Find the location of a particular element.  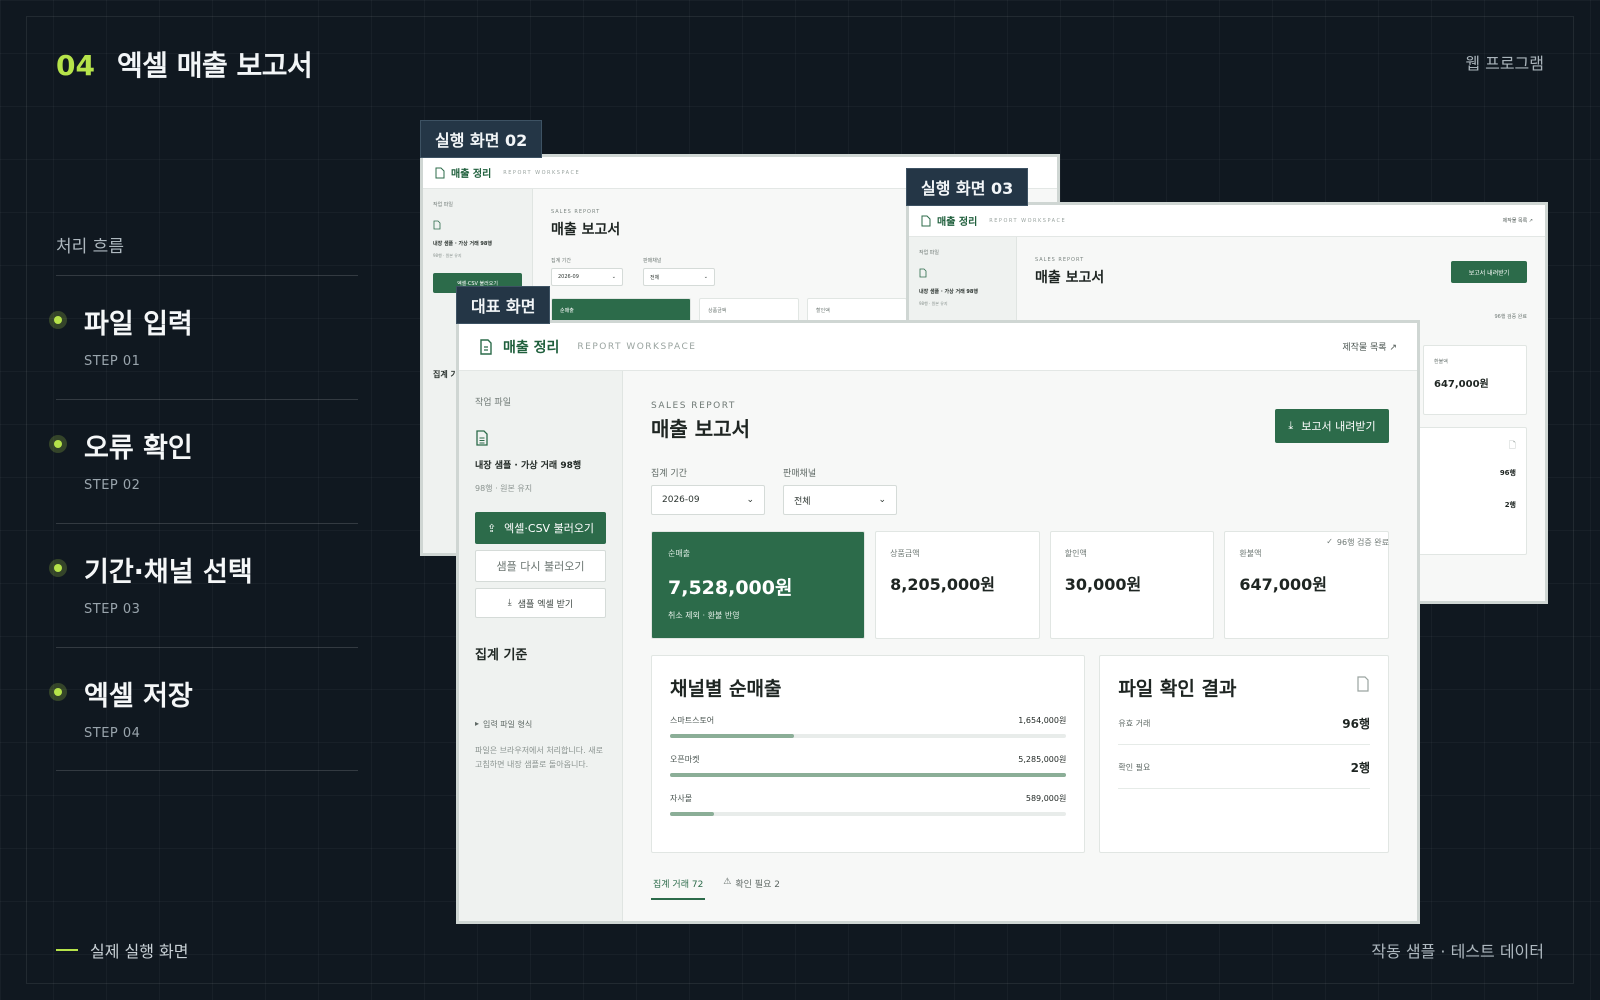

period-label: 집계 기간 is located at coordinates (669, 474).